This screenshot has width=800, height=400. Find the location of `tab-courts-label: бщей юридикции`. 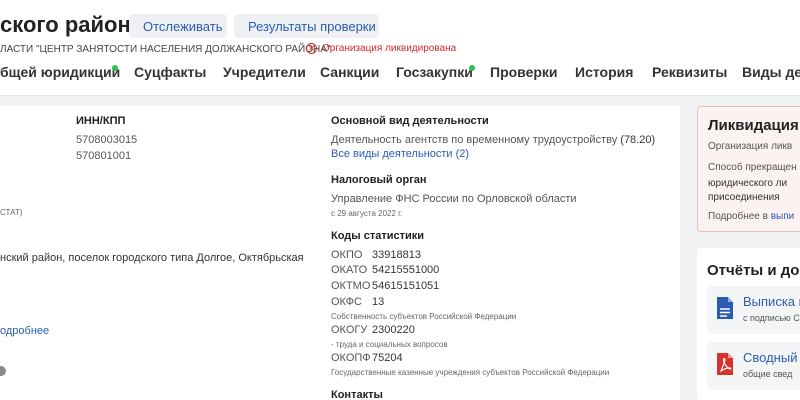

tab-courts-label: бщей юридикции is located at coordinates (60, 72).